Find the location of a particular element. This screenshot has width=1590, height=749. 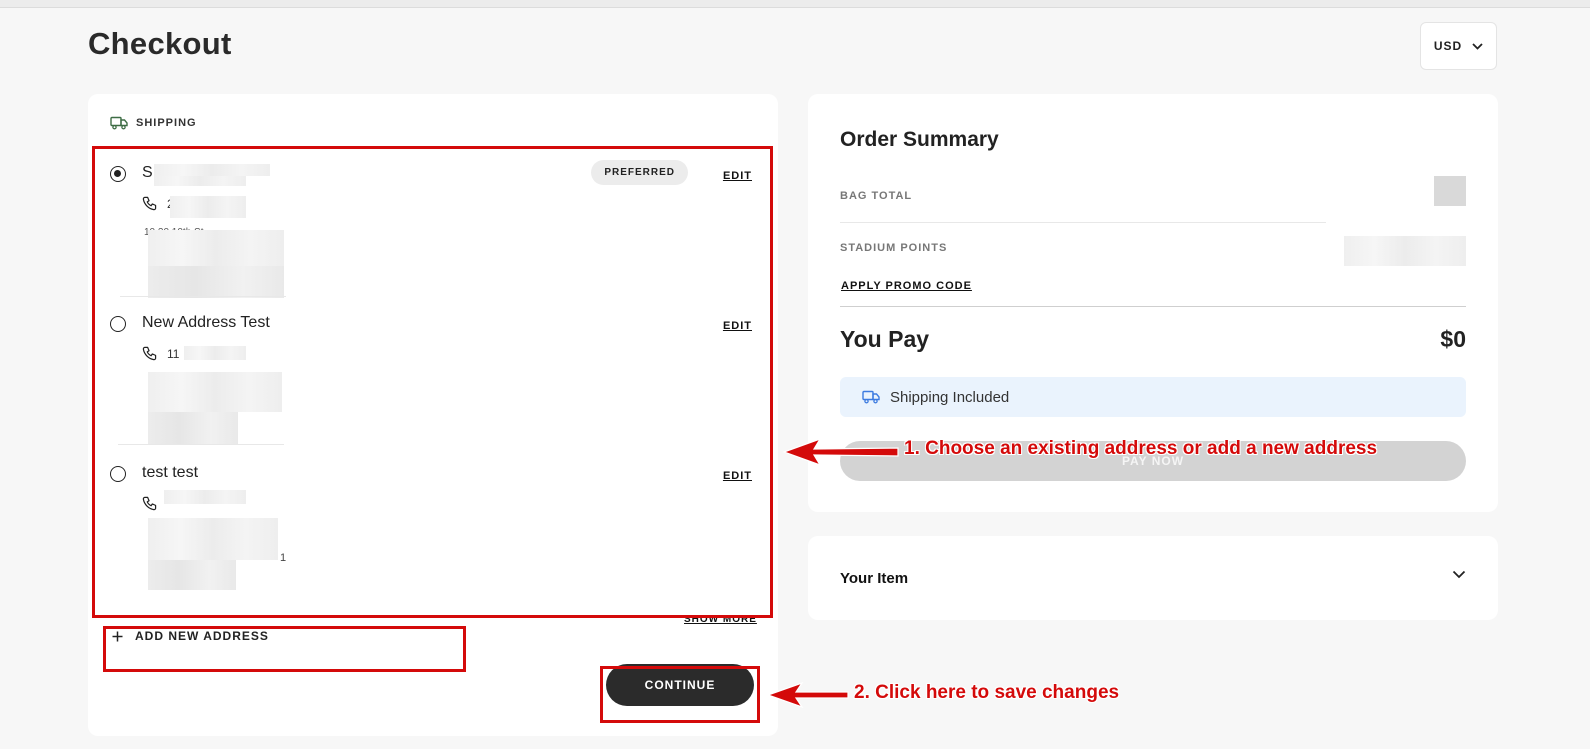

shipping-header: SHIPPING is located at coordinates (153, 123).